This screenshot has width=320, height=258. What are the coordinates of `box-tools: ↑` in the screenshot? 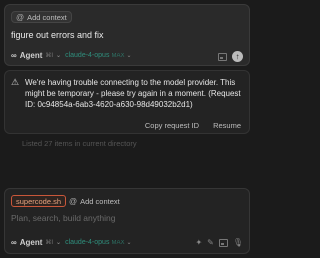 It's located at (230, 56).